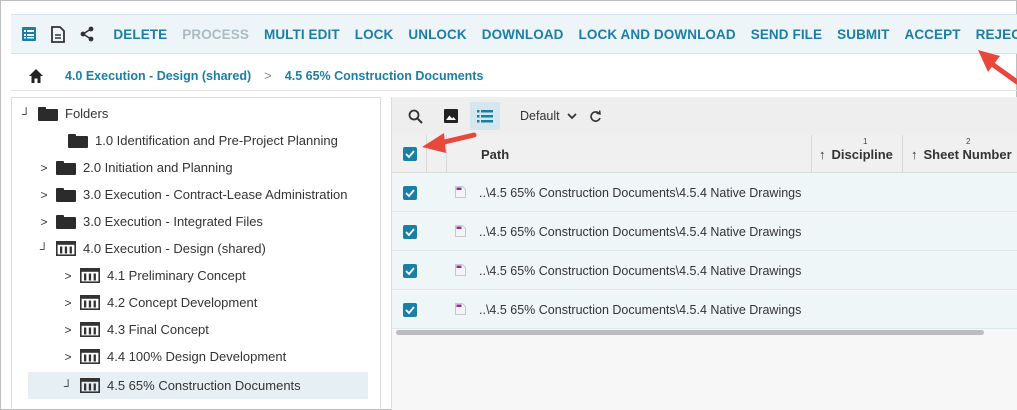 This screenshot has width=1017, height=410. I want to click on toolbar-button-send-file: SEND FILE, so click(786, 34).